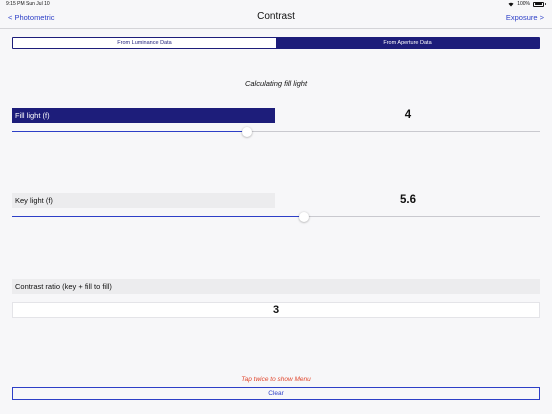  I want to click on battery-percent: 100%, so click(523, 4).